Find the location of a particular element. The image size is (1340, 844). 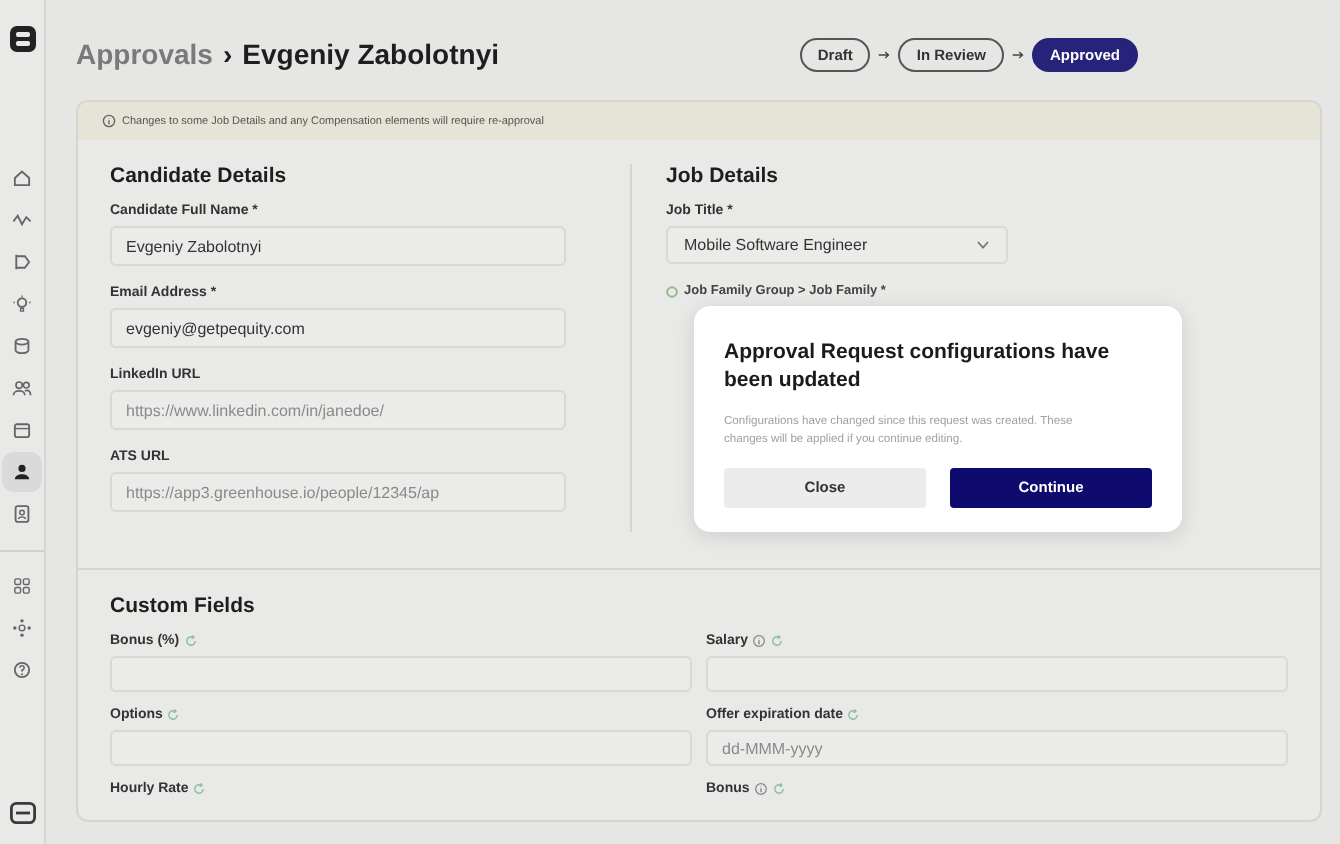

circle-icon is located at coordinates (672, 291).